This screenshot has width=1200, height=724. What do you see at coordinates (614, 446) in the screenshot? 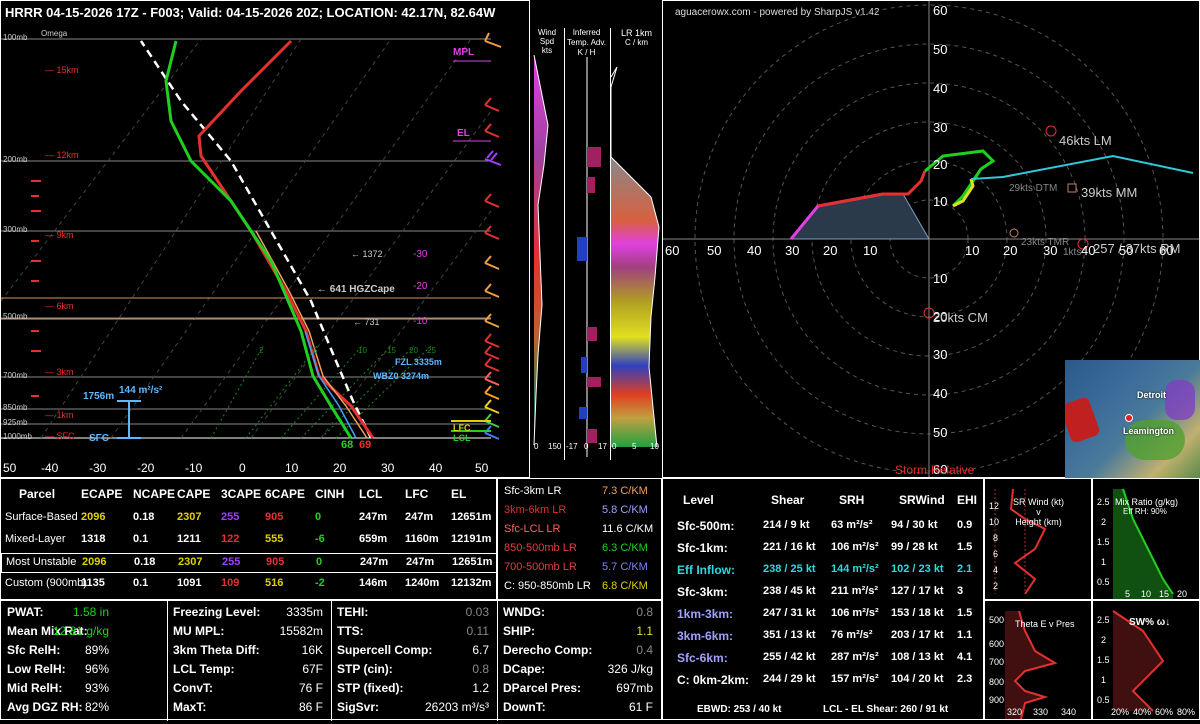
I see `lr-axis-0: 0` at bounding box center [614, 446].